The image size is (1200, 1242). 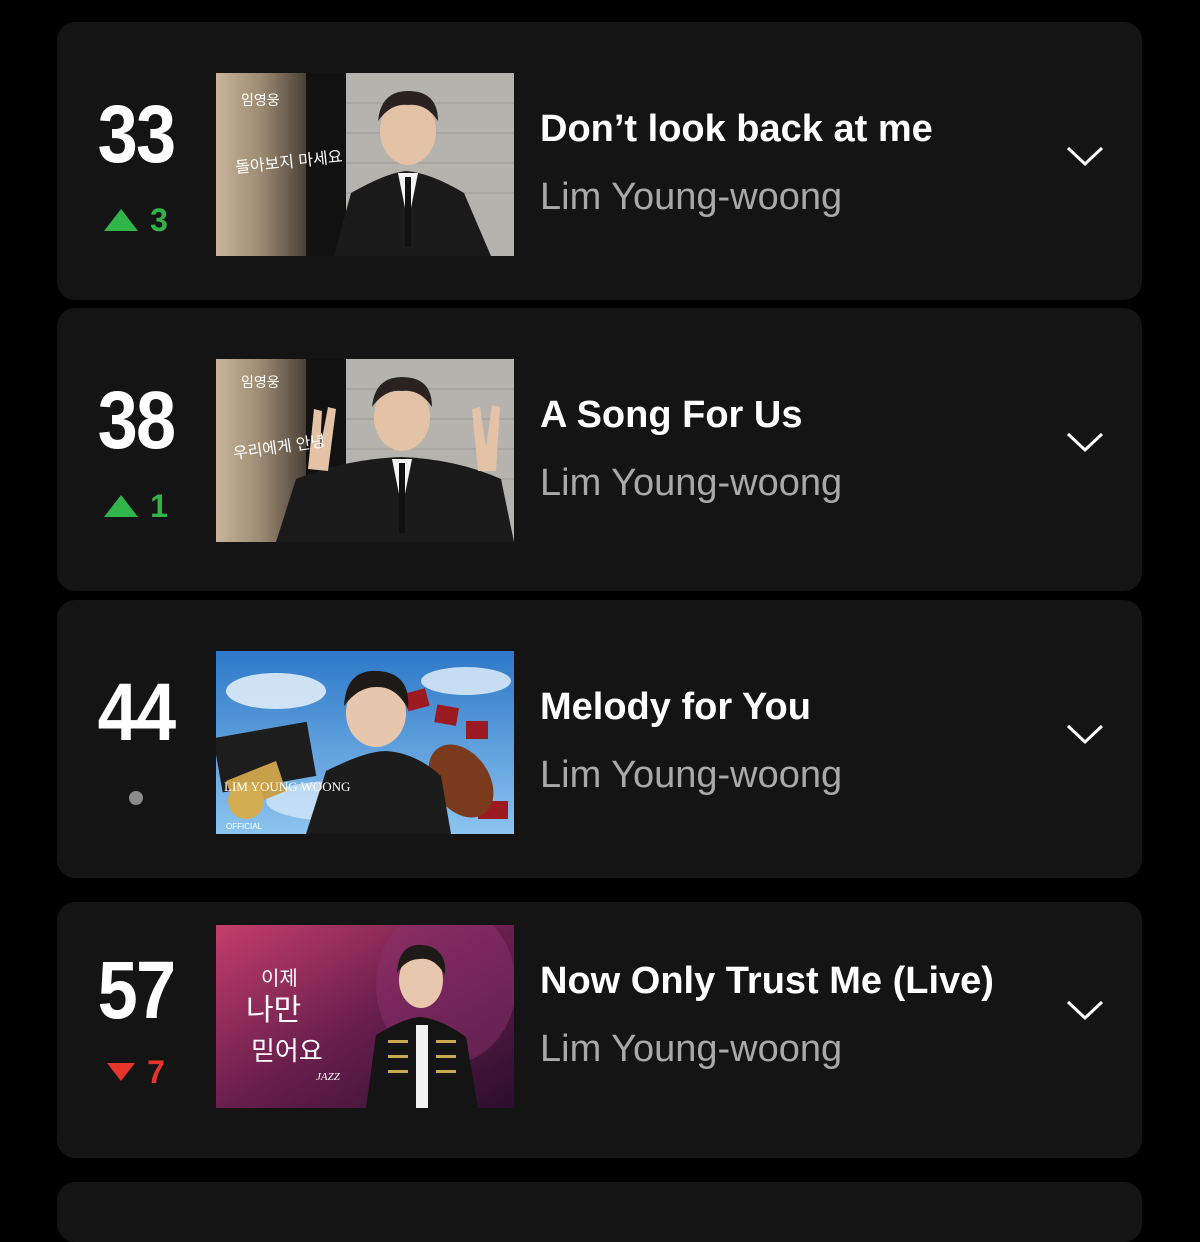 I want to click on chart-entry-card-partial, so click(x=599, y=1212).